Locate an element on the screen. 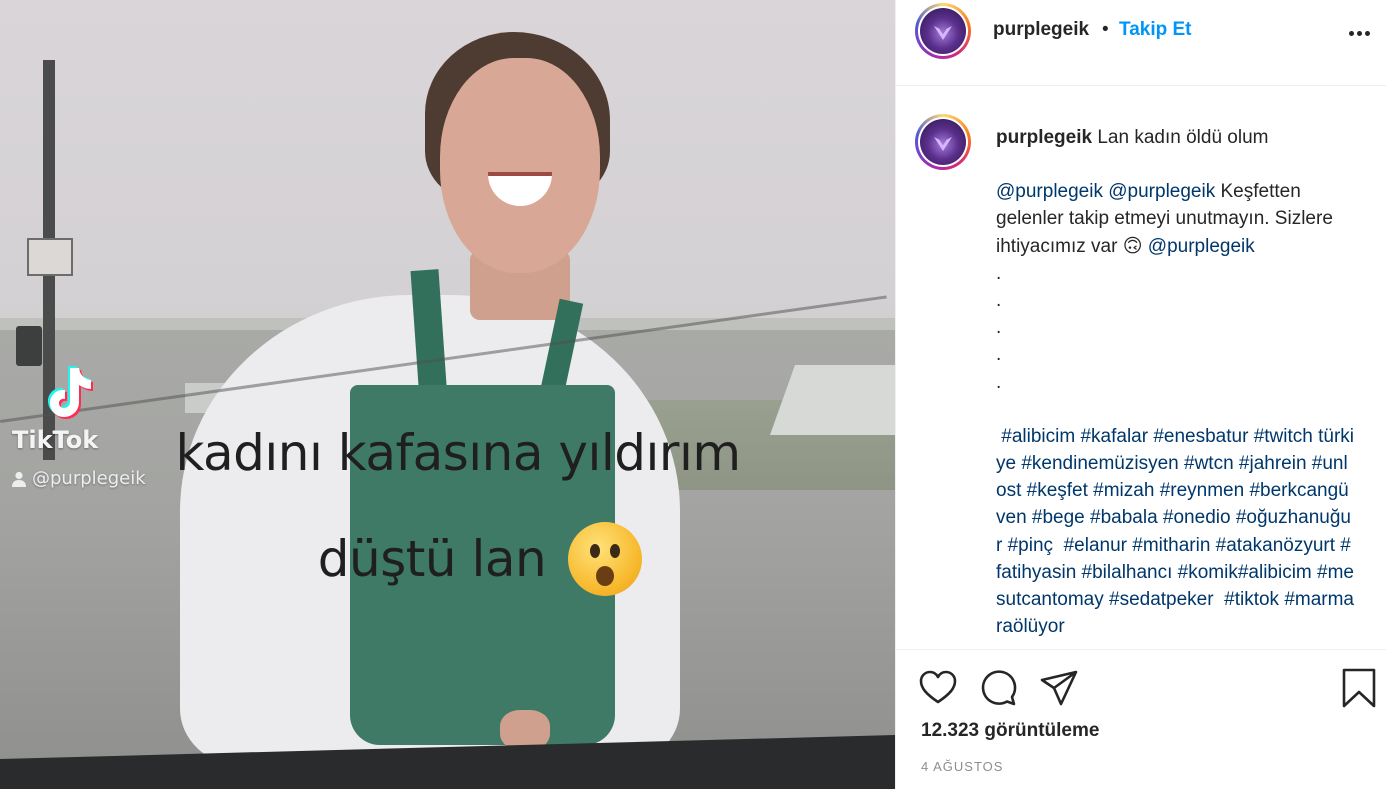  caption-avatar is located at coordinates (943, 142).